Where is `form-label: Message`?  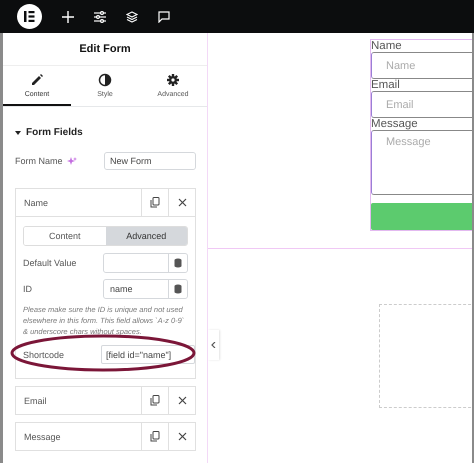 form-label: Message is located at coordinates (395, 124).